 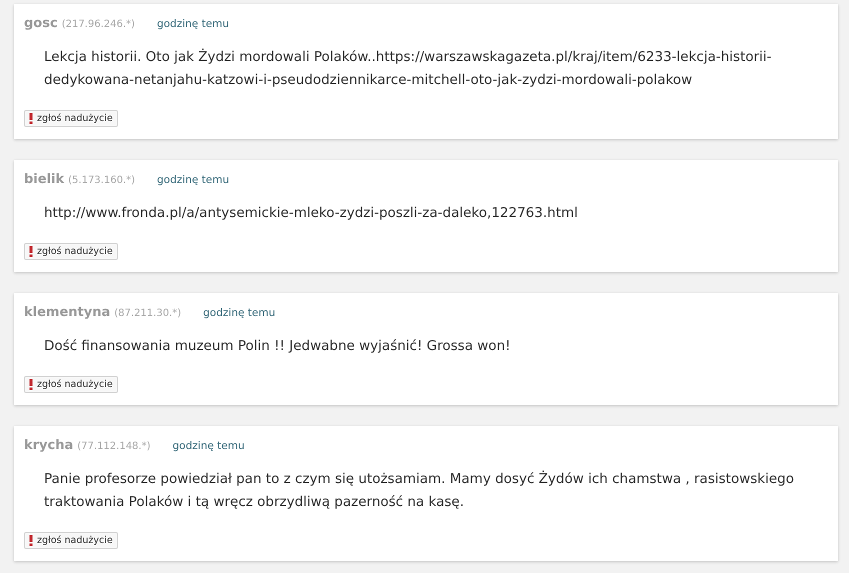 I want to click on comment-ip: (87.211.30.*), so click(x=148, y=313).